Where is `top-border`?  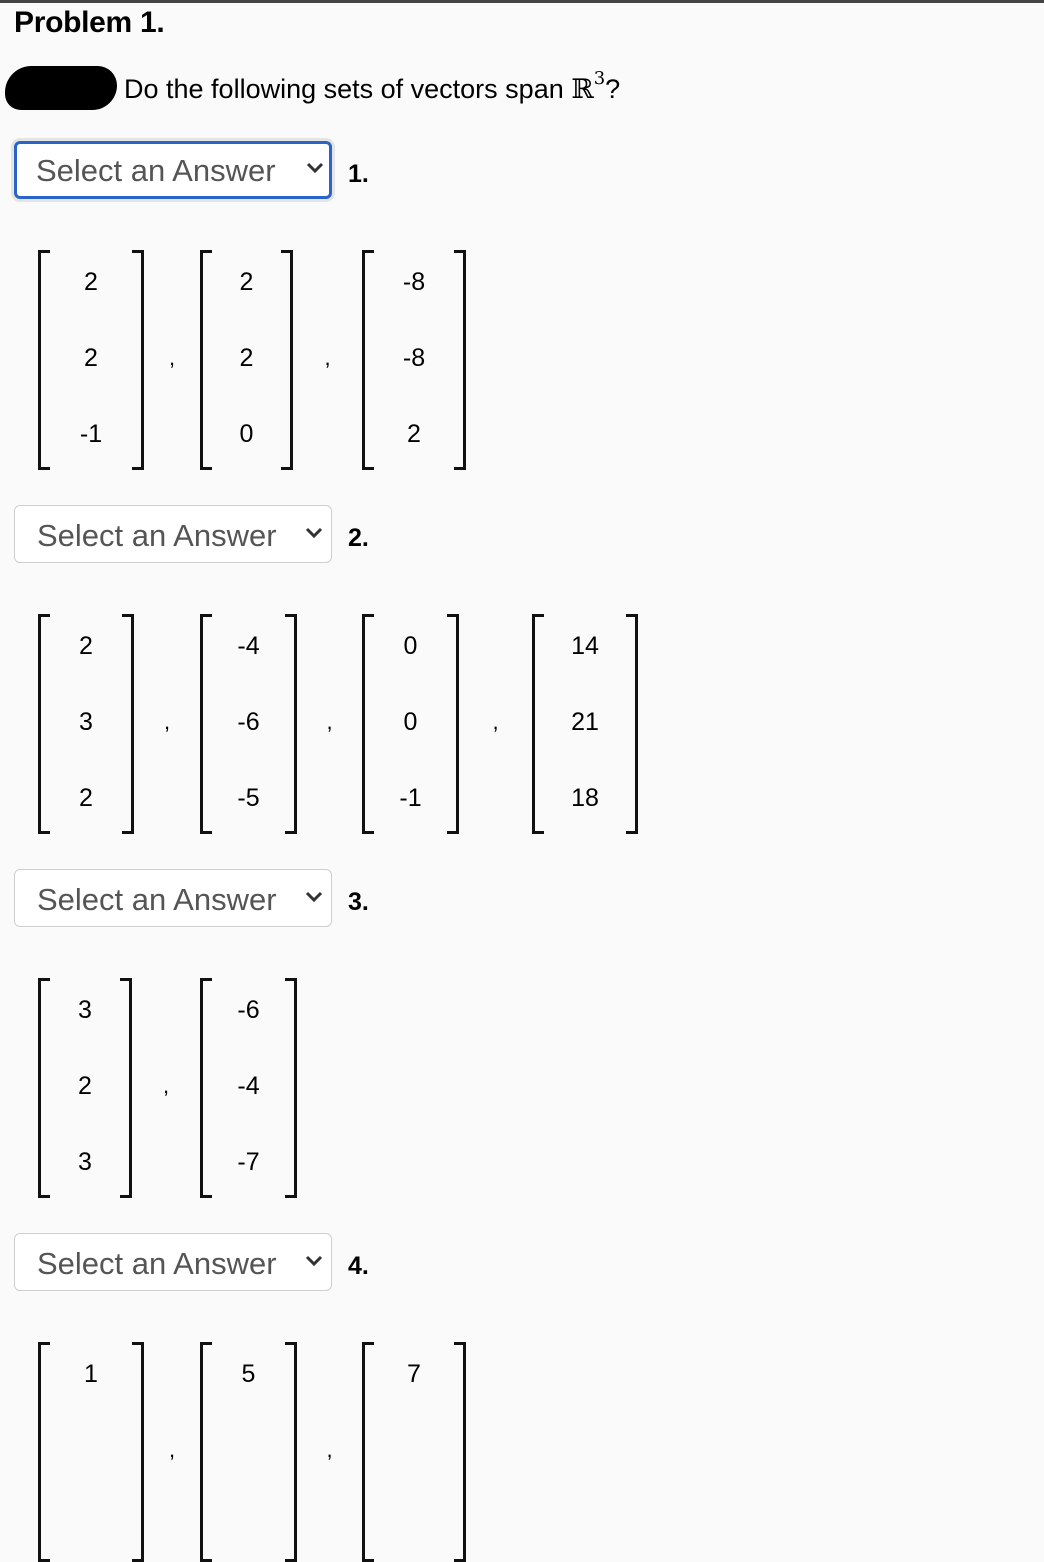
top-border is located at coordinates (522, 1).